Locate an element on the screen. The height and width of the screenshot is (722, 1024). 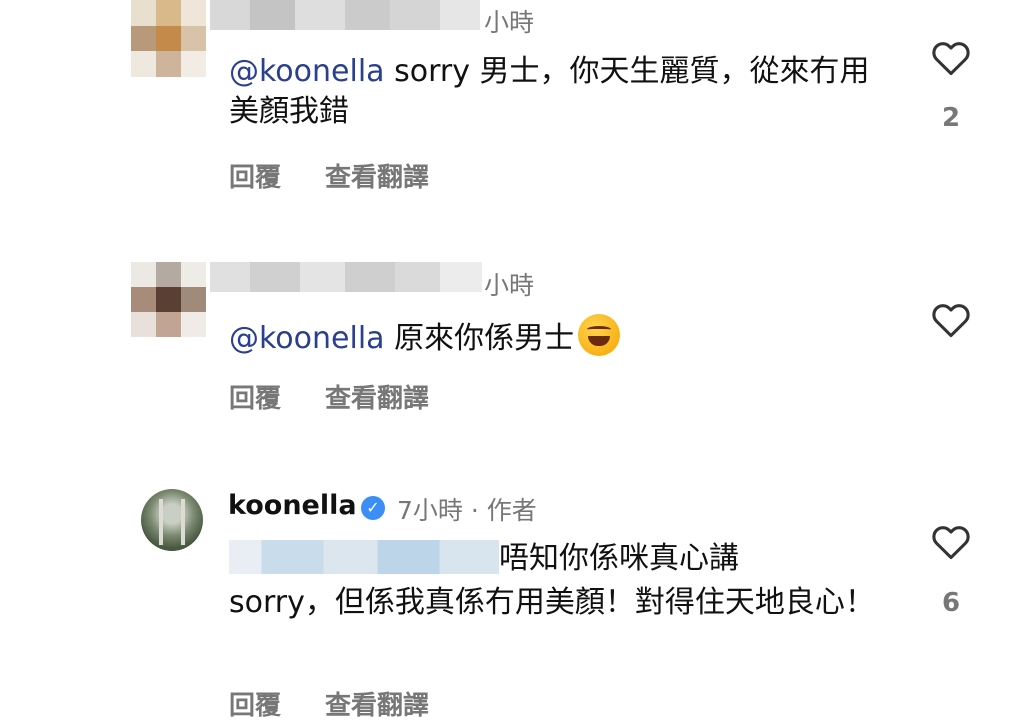
comment-body-line1: 唔知你係咪真心講 is located at coordinates (619, 558).